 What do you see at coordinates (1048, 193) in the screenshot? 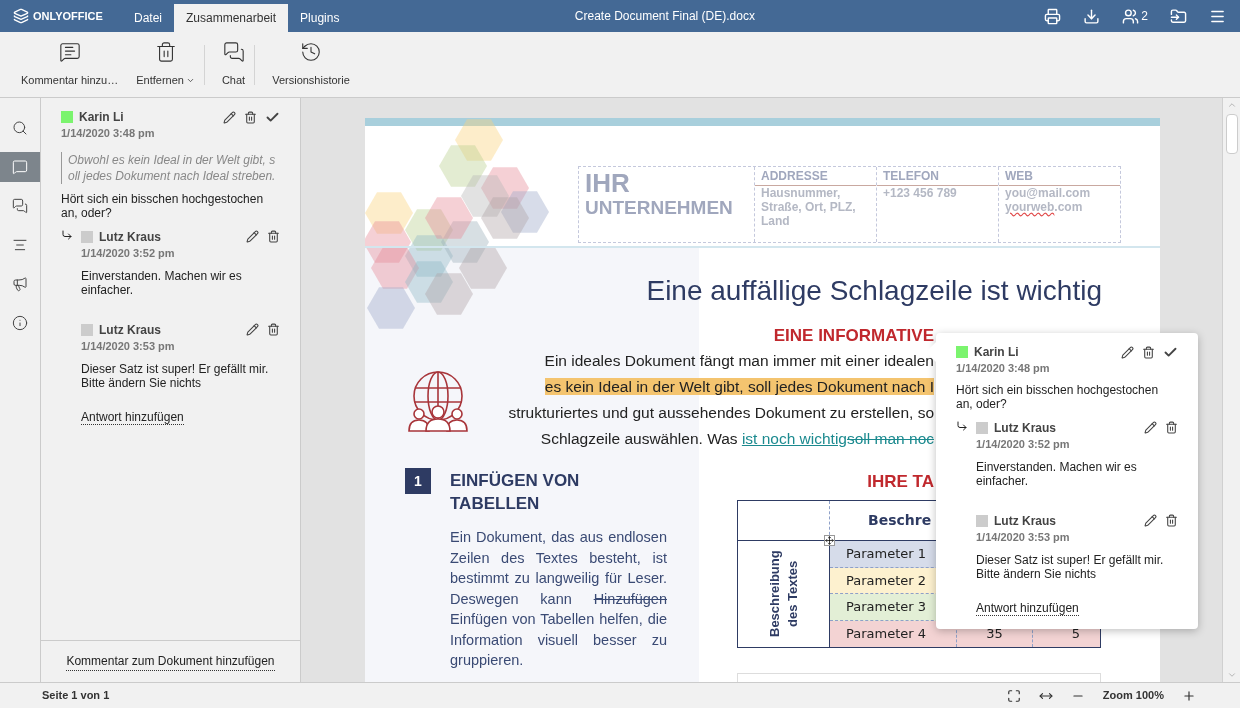
I see `contact-line: you@mail.com` at bounding box center [1048, 193].